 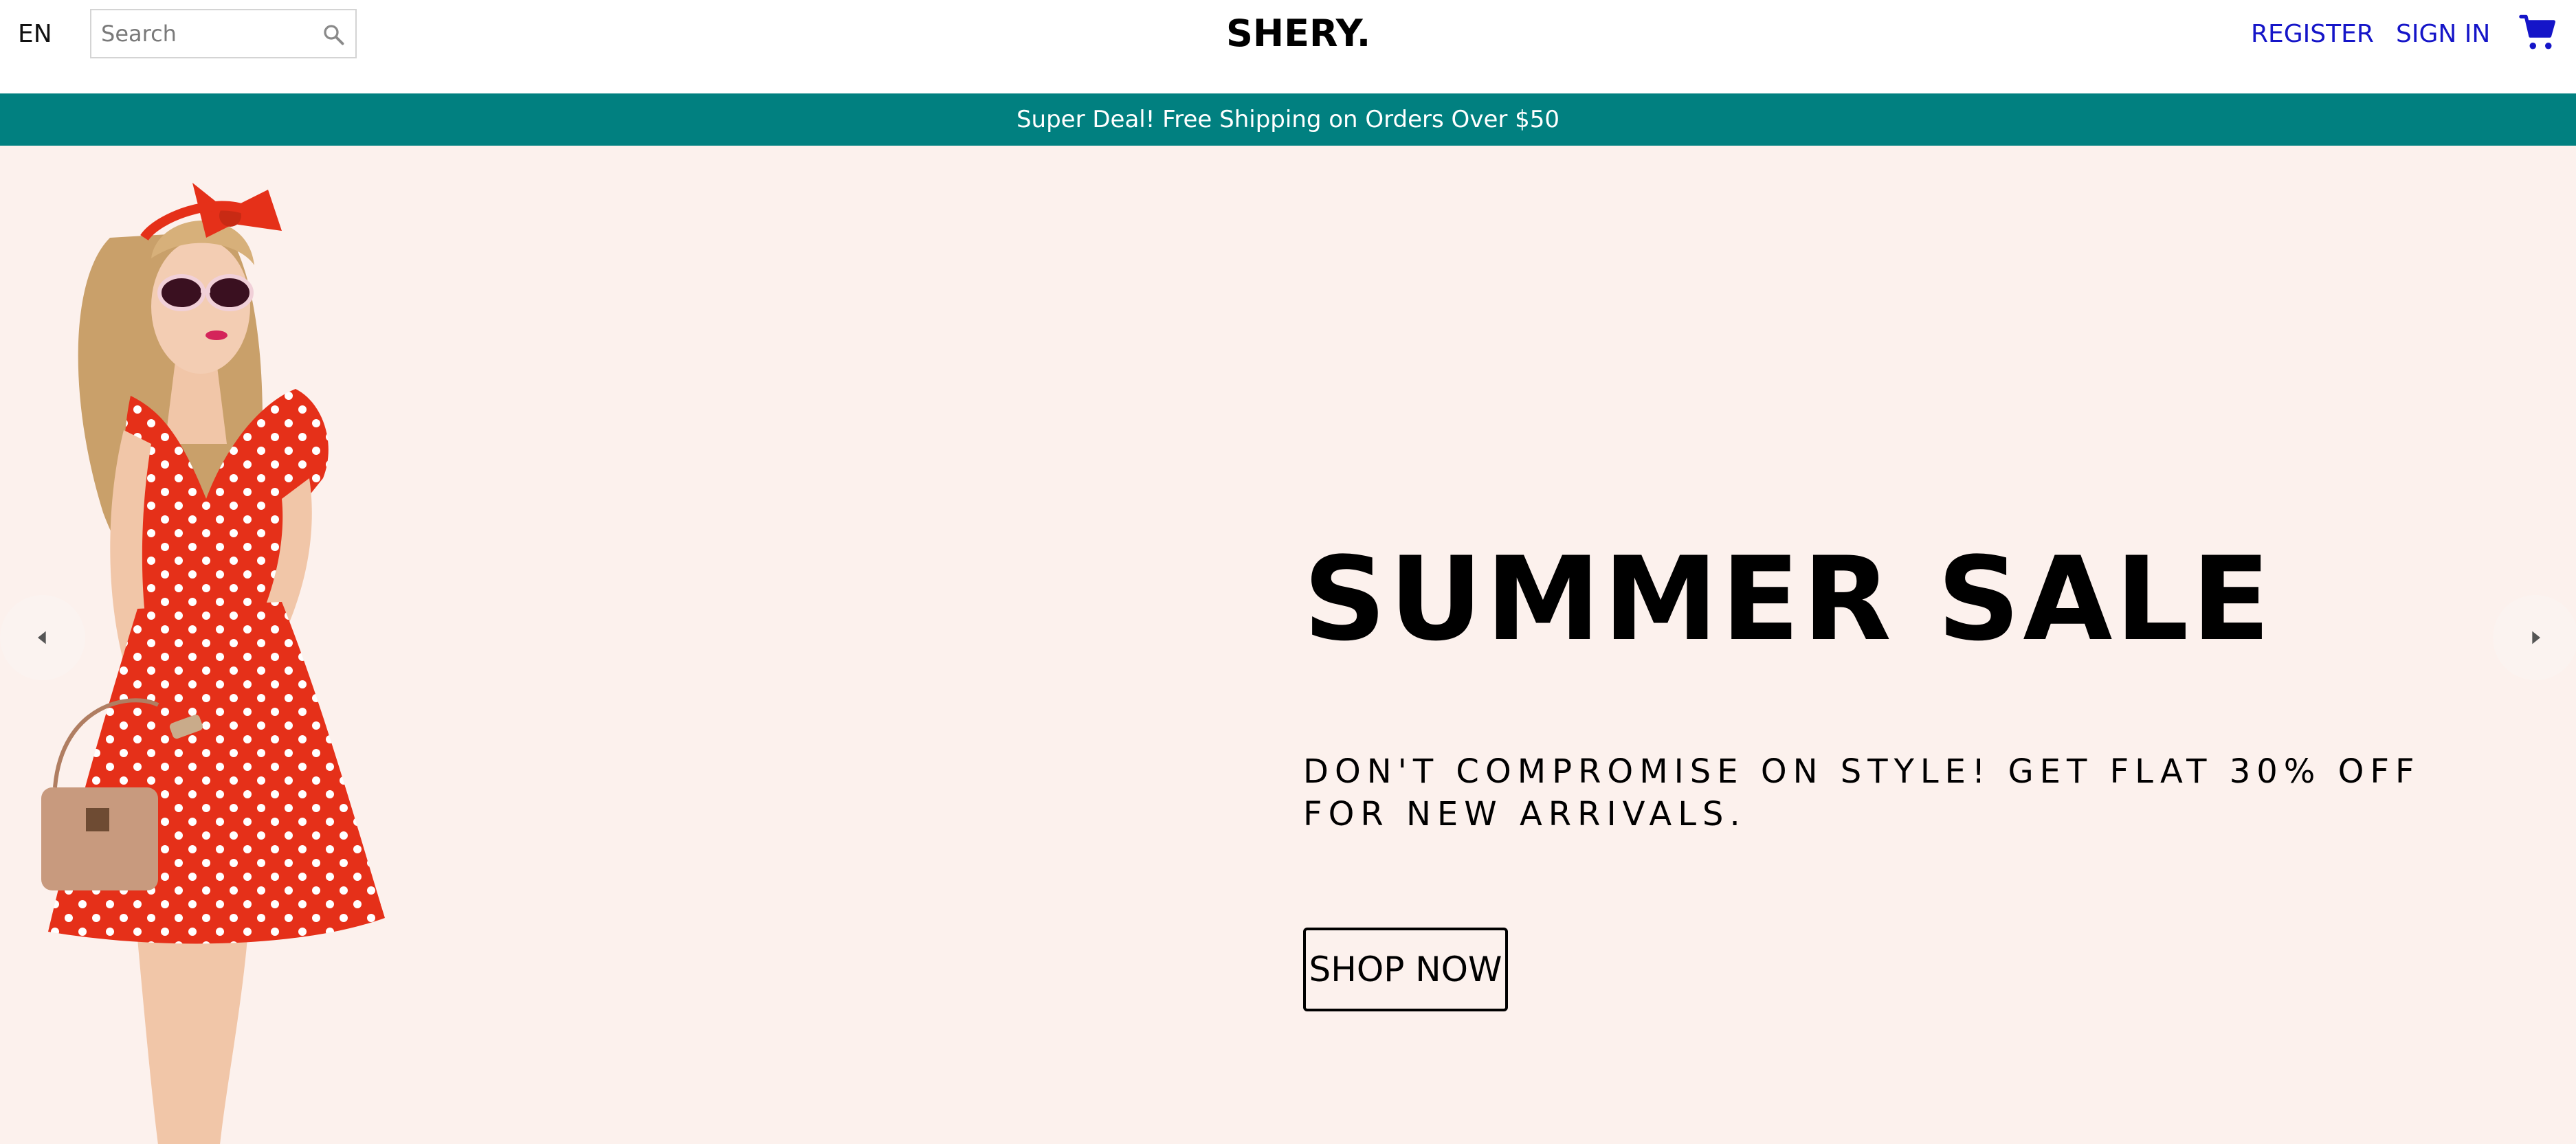 I want to click on arrow-left-icon, so click(x=42, y=637).